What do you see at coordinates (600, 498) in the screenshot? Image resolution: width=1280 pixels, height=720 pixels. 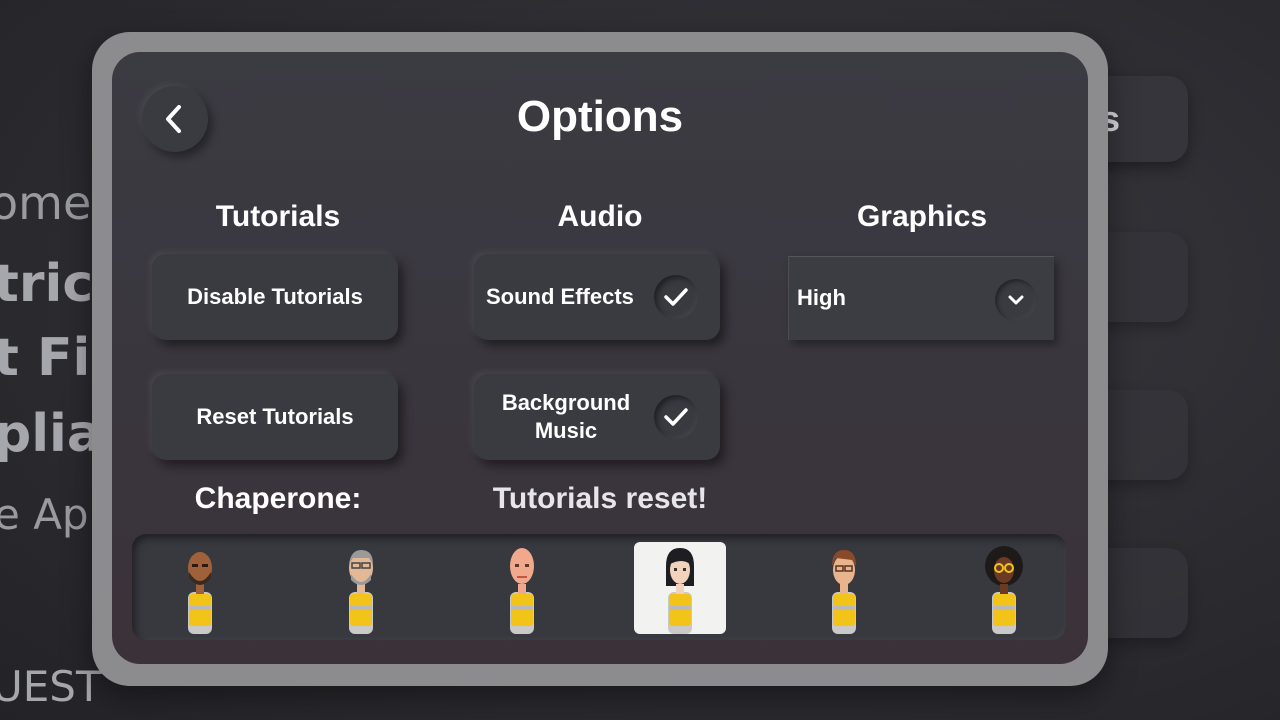 I see `status-message: Tutorials reset!` at bounding box center [600, 498].